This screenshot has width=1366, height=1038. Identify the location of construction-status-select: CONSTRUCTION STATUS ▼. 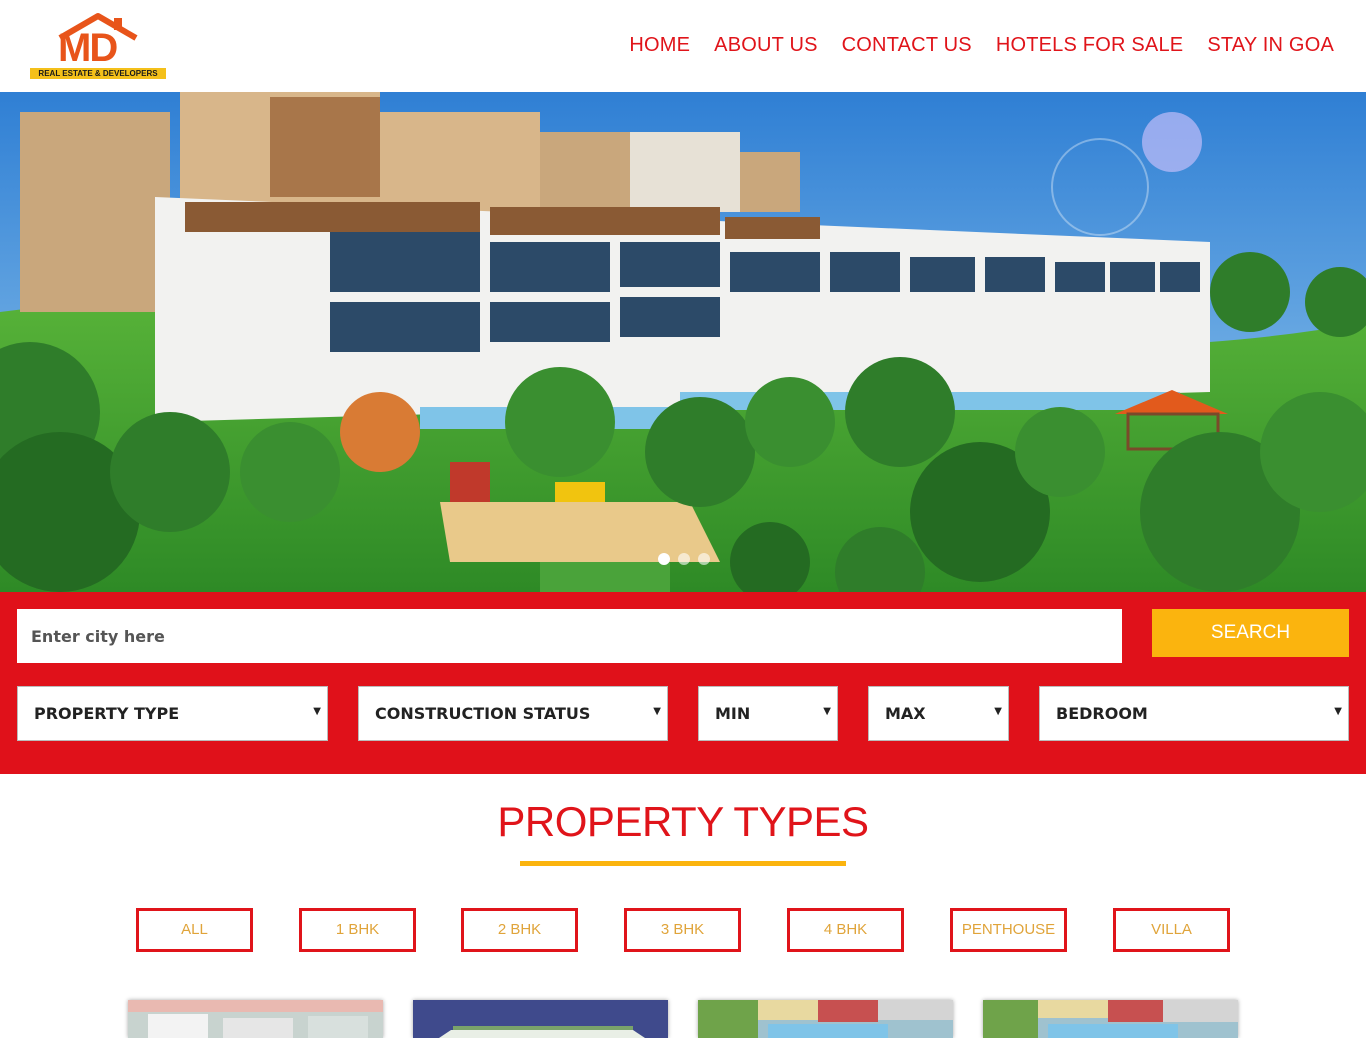
(513, 713).